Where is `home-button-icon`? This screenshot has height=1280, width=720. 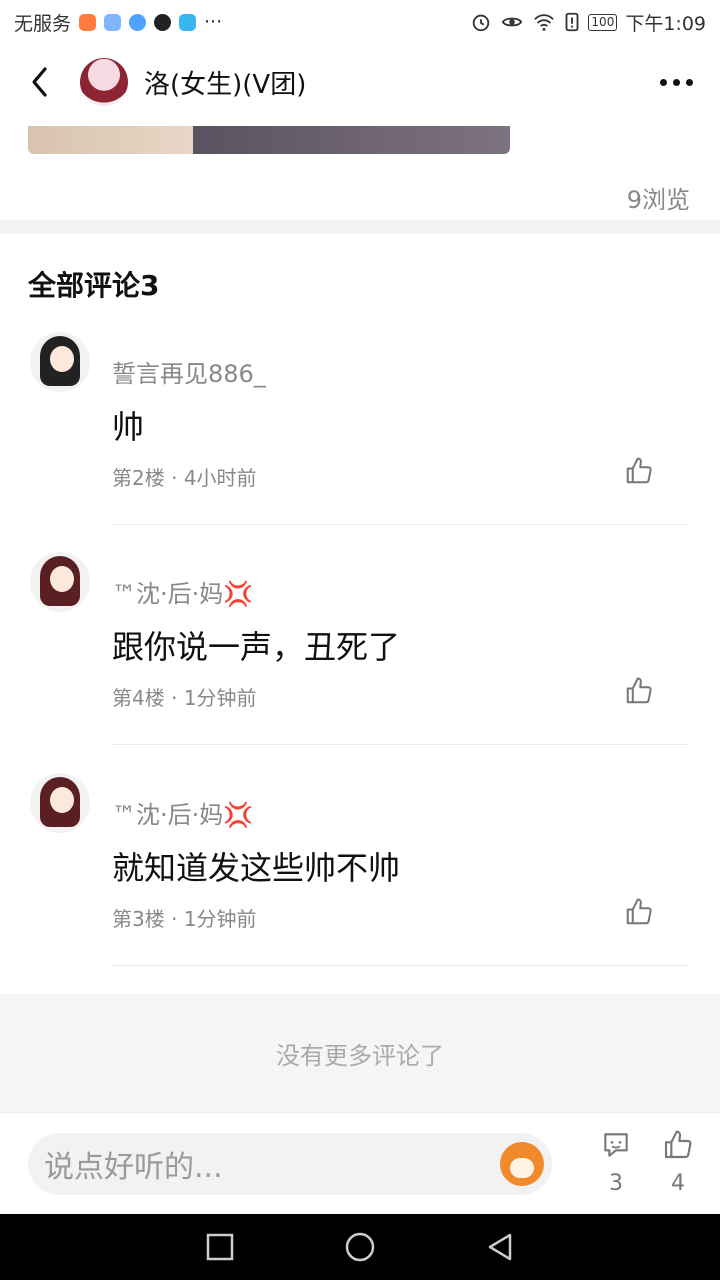
home-button-icon is located at coordinates (360, 1247).